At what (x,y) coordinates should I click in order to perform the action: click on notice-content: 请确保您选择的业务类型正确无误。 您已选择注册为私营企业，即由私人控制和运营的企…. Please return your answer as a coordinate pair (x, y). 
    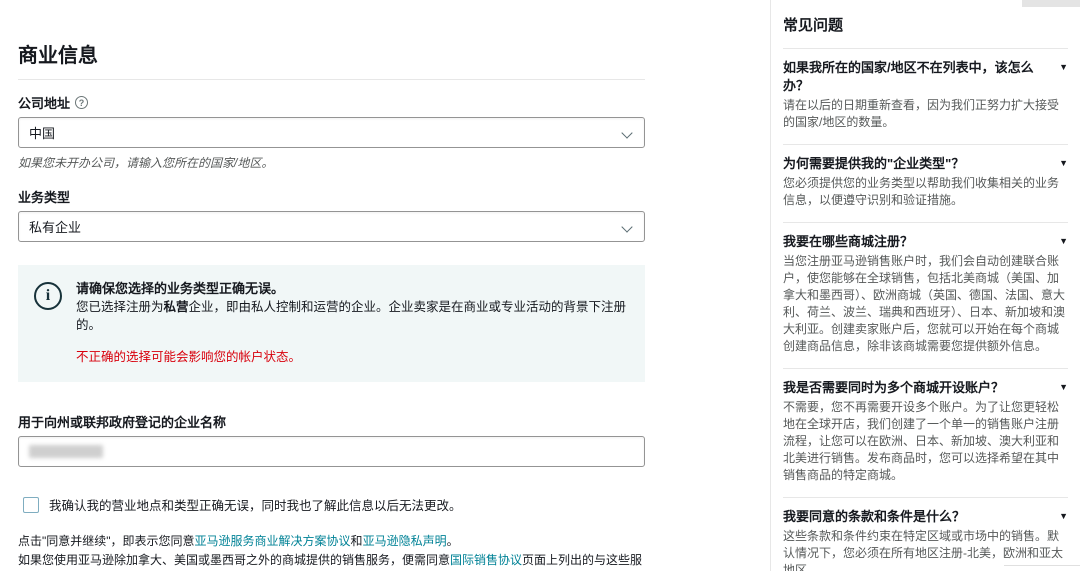
    Looking at the image, I should click on (351, 323).